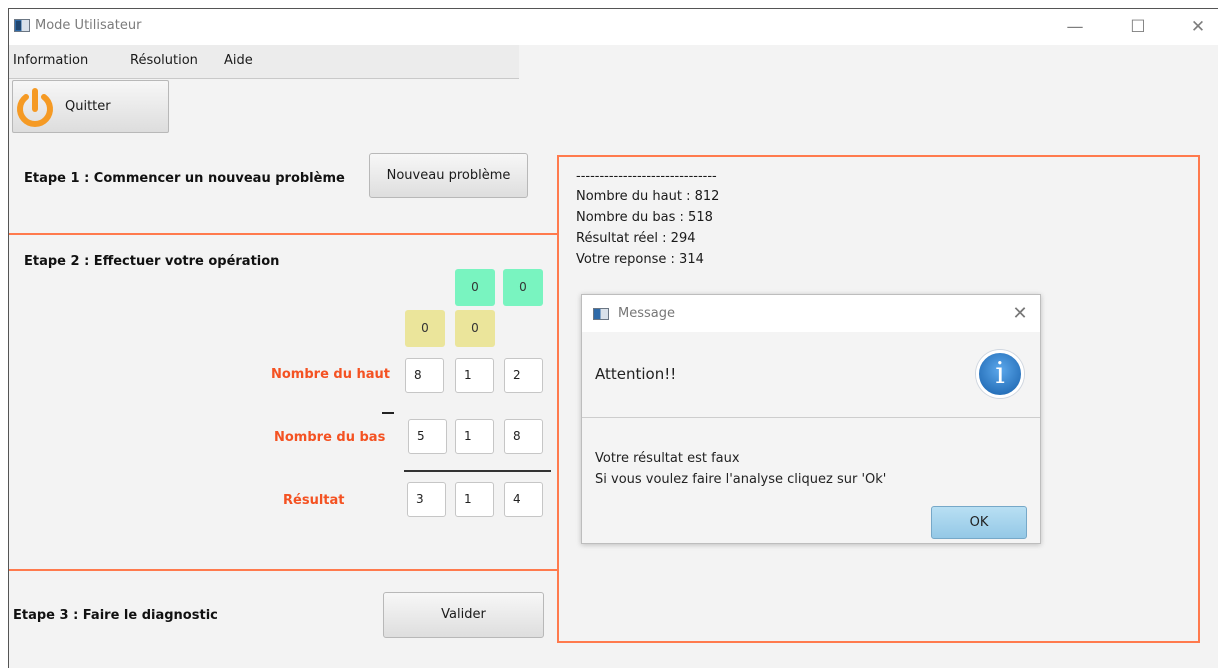 The image size is (1218, 668). I want to click on minus-operator, so click(388, 413).